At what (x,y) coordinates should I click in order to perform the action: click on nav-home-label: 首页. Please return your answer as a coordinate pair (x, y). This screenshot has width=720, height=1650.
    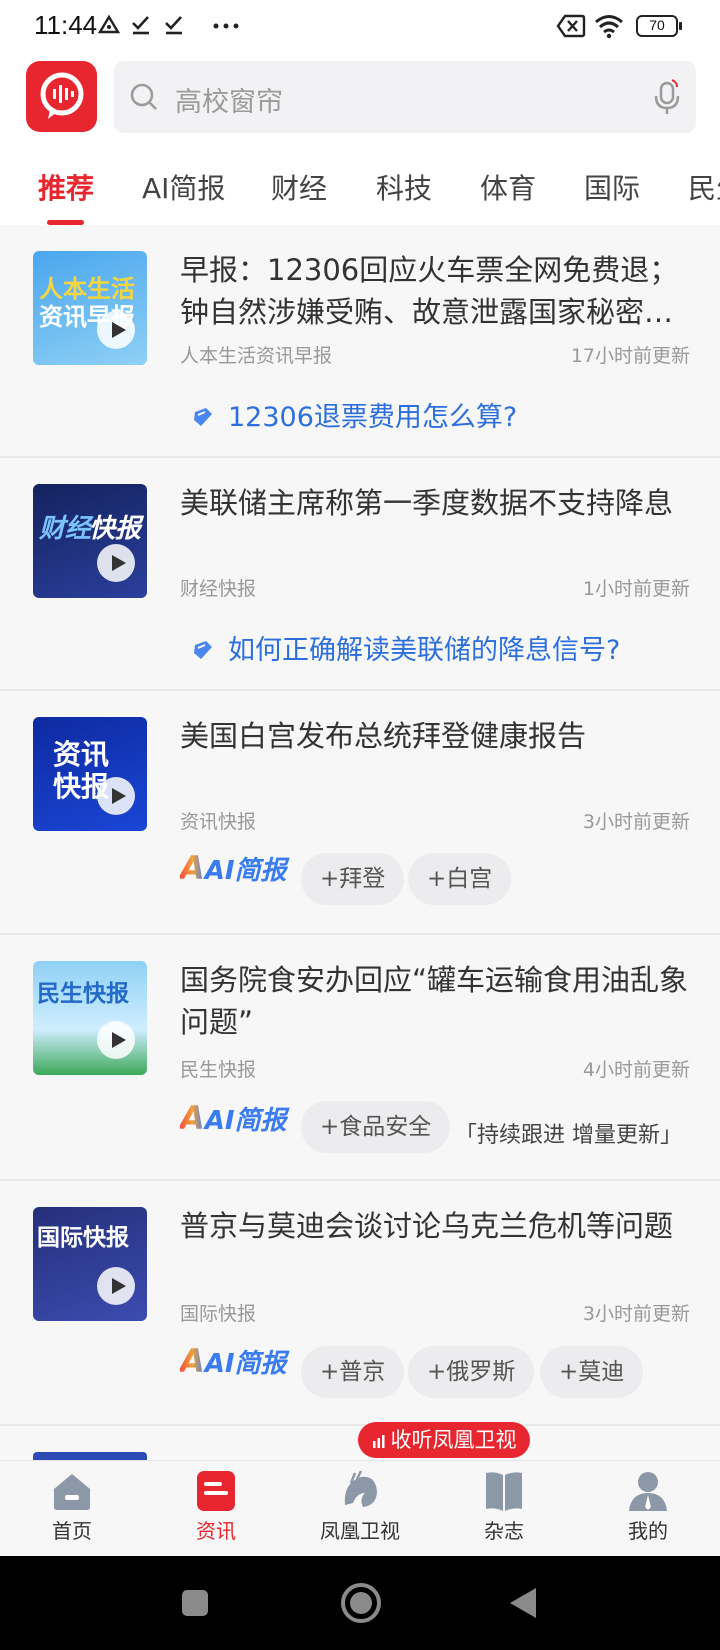
    Looking at the image, I should click on (72, 1531).